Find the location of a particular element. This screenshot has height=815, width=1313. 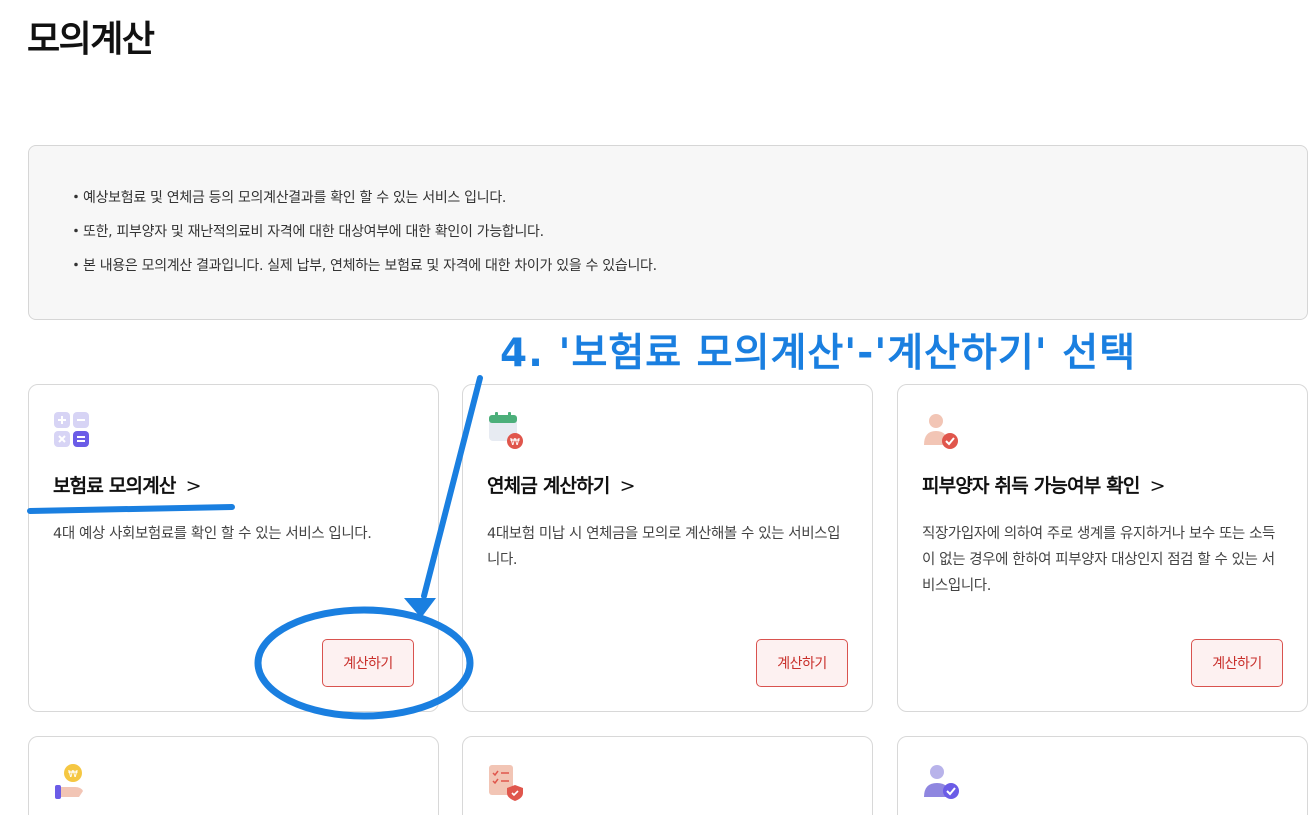

tutorial-annotation: 4. '보험료 모의계산'-'계산하기' 선택 is located at coordinates (818, 353).